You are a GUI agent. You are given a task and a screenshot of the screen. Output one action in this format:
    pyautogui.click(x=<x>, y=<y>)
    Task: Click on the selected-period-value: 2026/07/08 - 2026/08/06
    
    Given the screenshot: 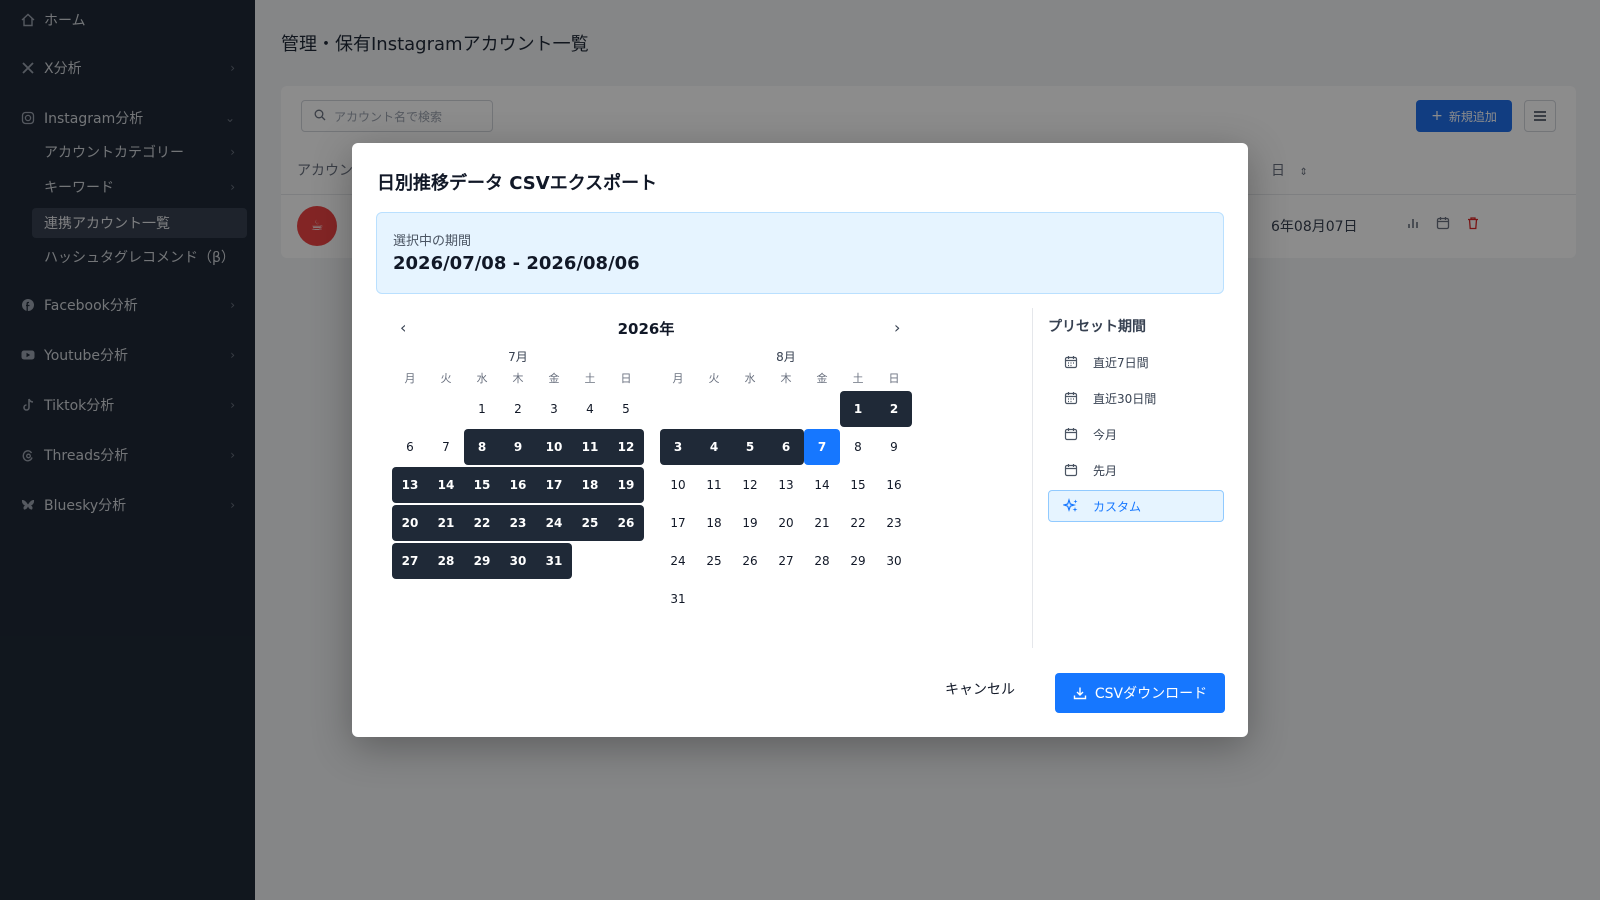 What is the action you would take?
    pyautogui.click(x=516, y=263)
    